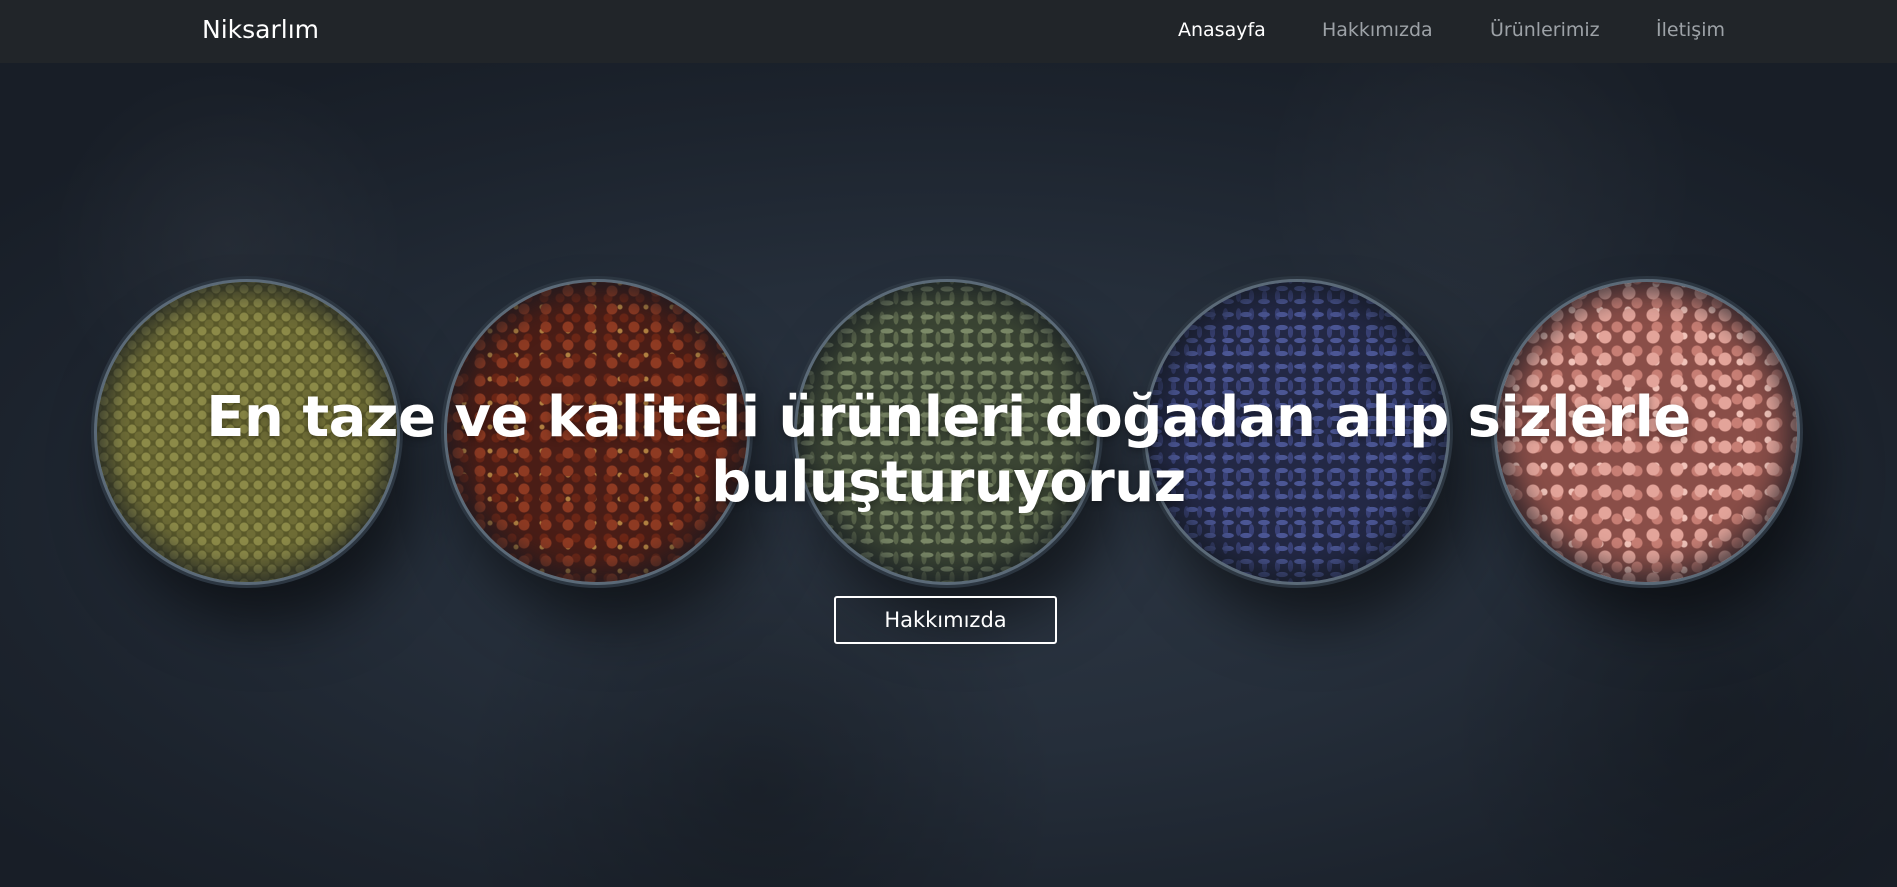 The image size is (1897, 887). I want to click on nav-link-anasayfa: Anasayfa, so click(1222, 30).